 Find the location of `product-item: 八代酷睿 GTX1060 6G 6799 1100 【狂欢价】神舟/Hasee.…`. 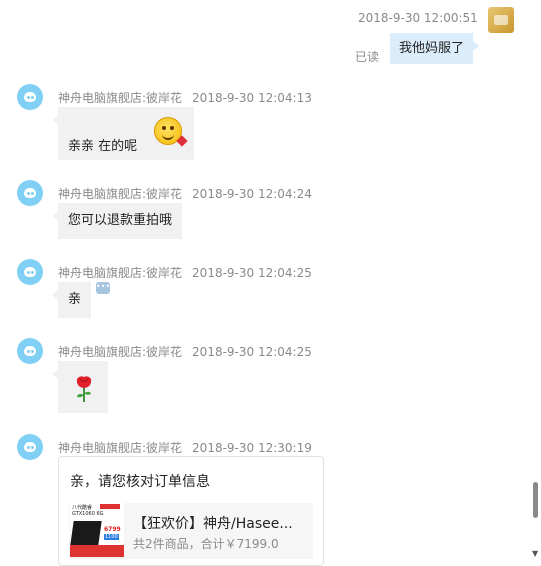

product-item: 八代酷睿 GTX1060 6G 6799 1100 【狂欢价】神舟/Hasee.… is located at coordinates (191, 531).